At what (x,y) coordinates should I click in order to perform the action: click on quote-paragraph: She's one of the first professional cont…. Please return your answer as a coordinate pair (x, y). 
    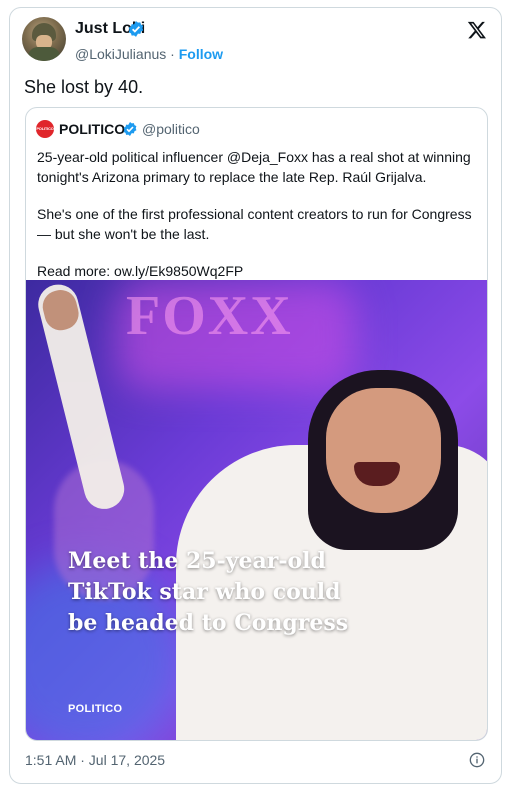
    Looking at the image, I should click on (254, 224).